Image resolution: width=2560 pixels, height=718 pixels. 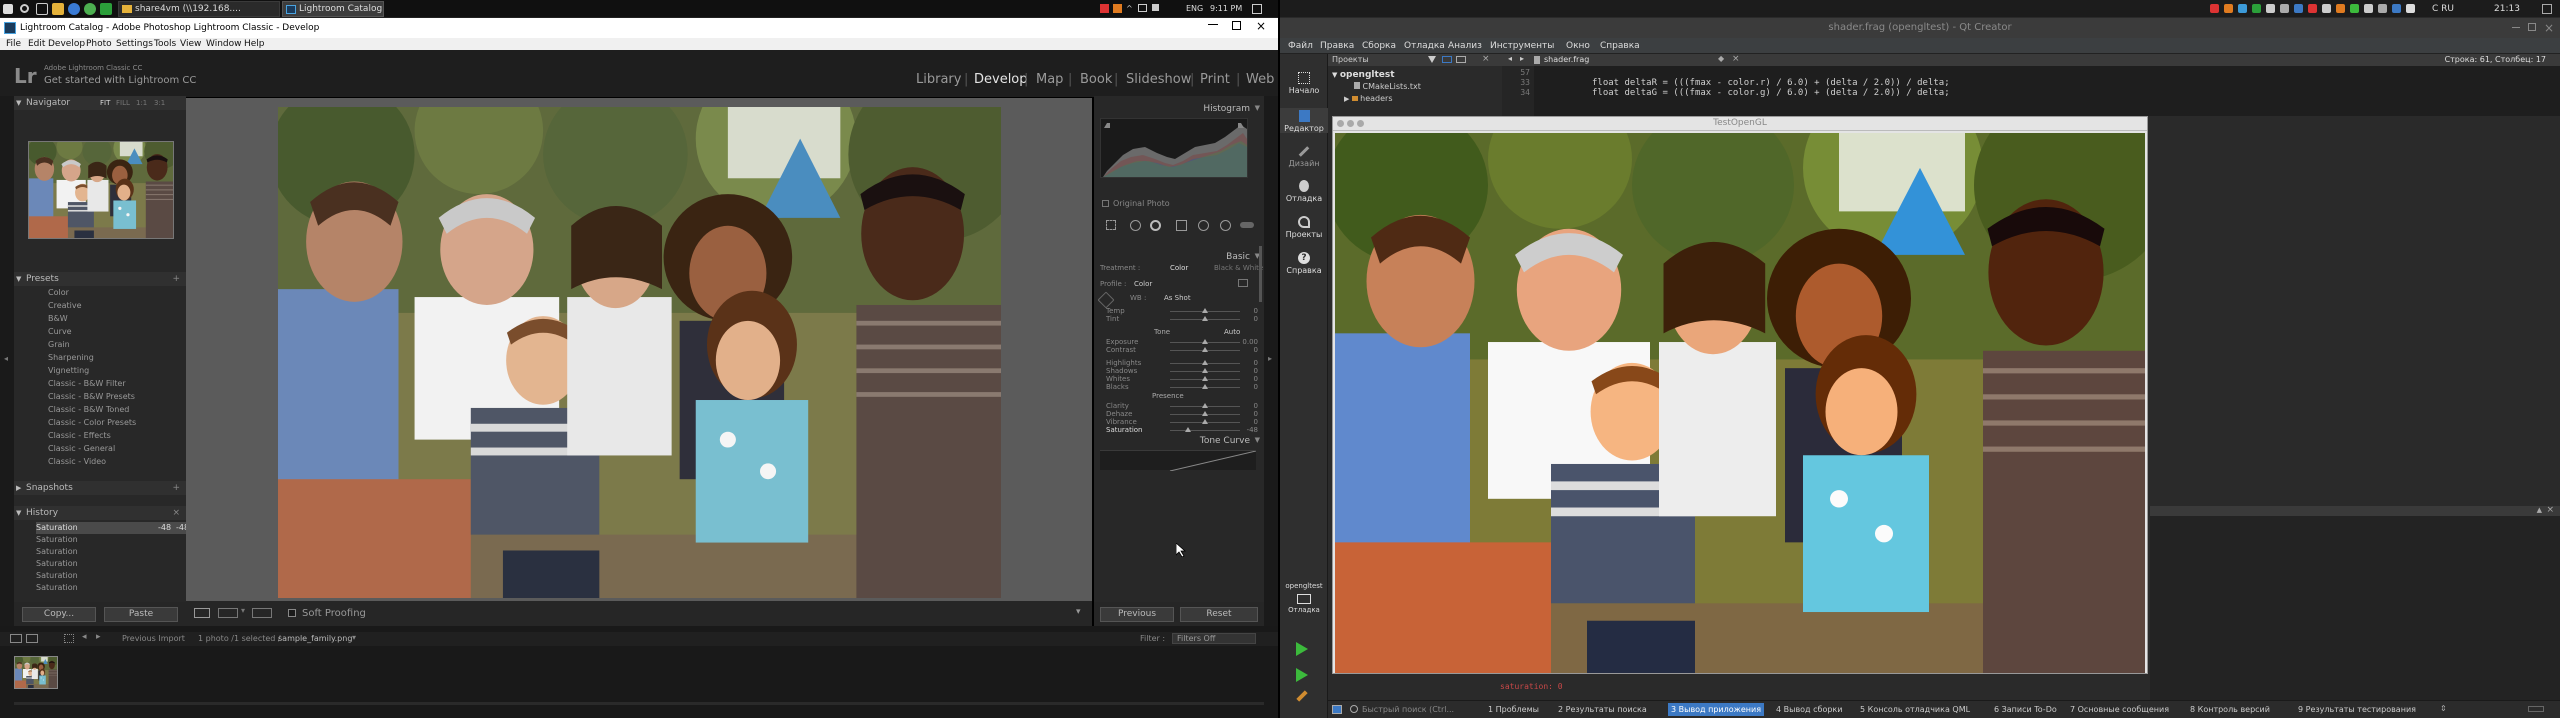 I want to click on output-tab: 8 Контроль версий, so click(x=2230, y=709).